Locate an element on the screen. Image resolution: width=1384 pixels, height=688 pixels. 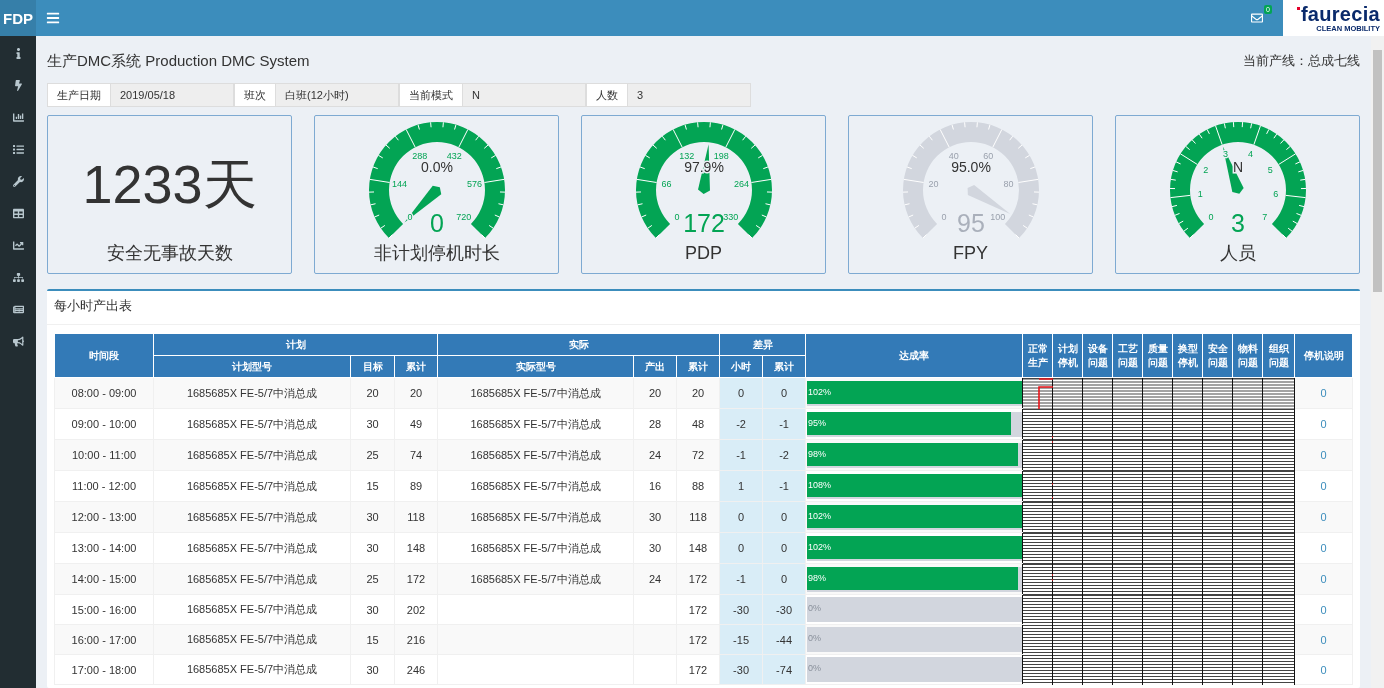
column-header: 实际型号 is located at coordinates (535, 366).